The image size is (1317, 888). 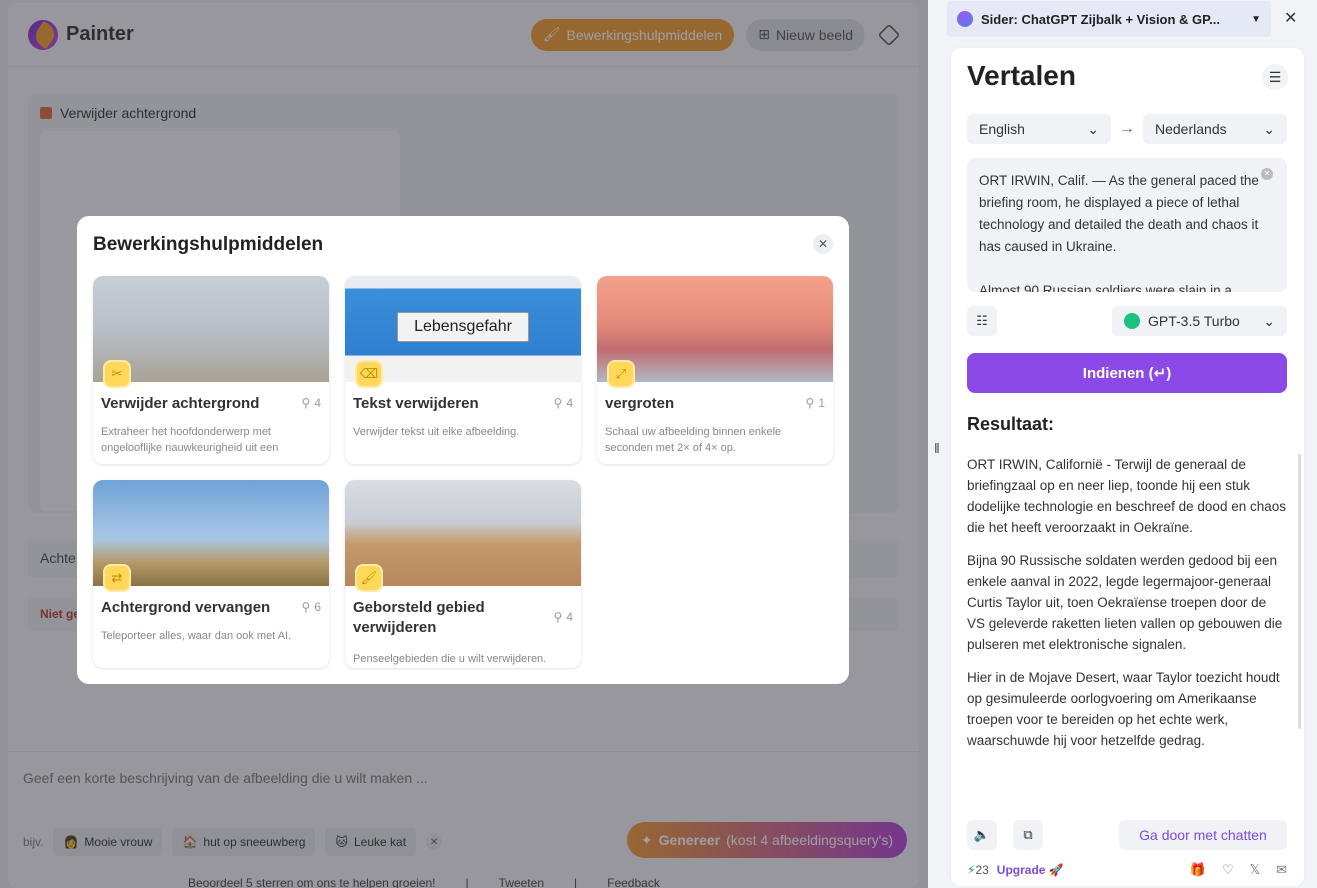 I want to click on upgrade-link: Upgrade 🚀, so click(x=1030, y=870).